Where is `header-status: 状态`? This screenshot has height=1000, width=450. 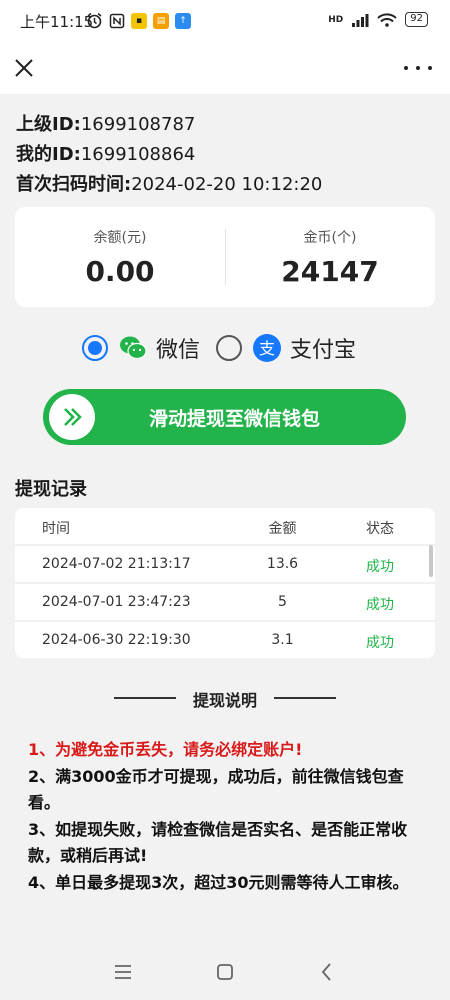
header-status: 状态 is located at coordinates (380, 529).